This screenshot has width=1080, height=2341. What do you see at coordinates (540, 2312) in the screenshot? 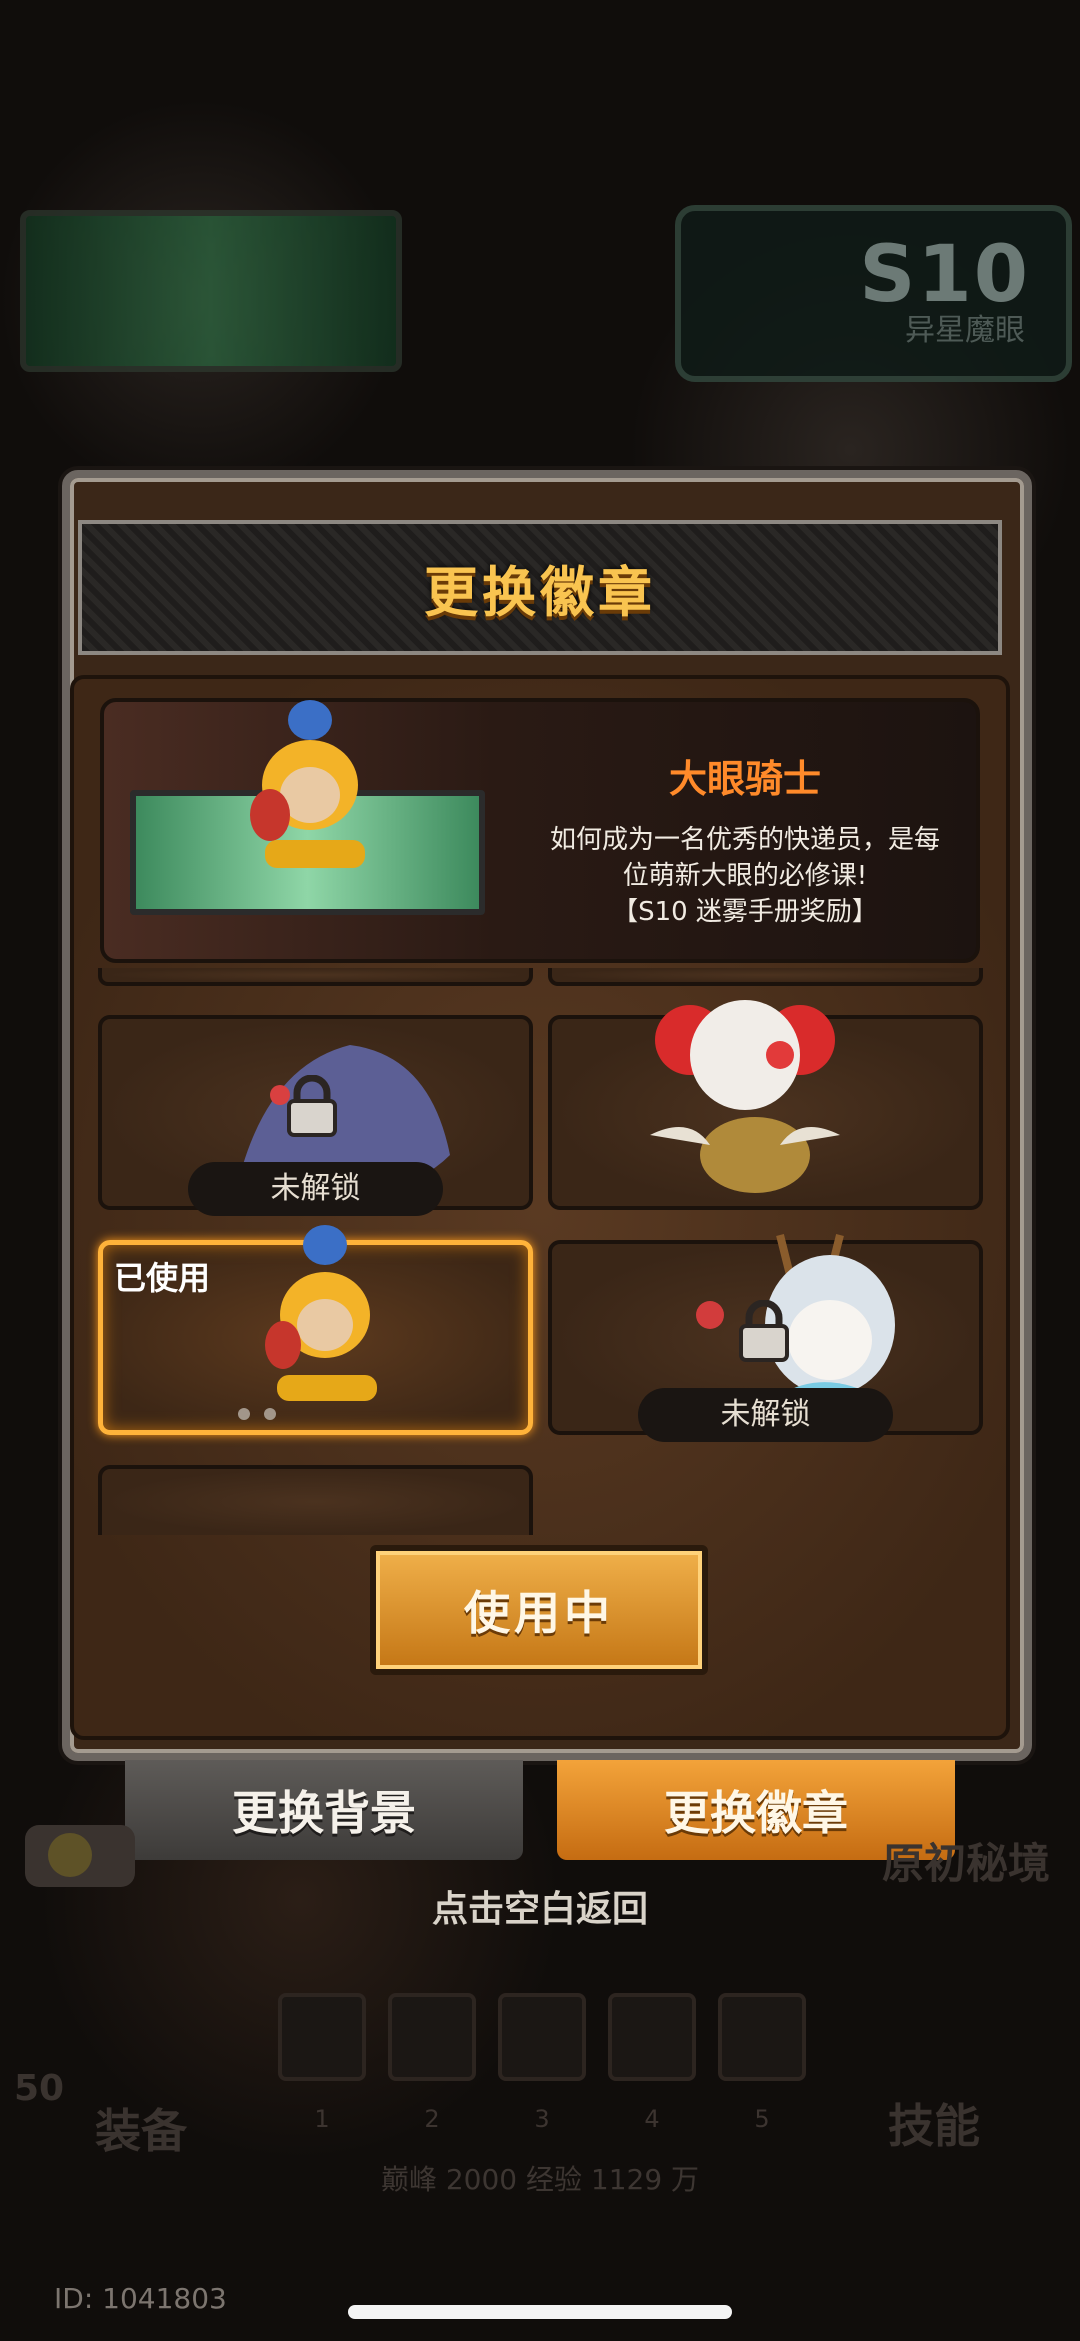
I see `home-indicator` at bounding box center [540, 2312].